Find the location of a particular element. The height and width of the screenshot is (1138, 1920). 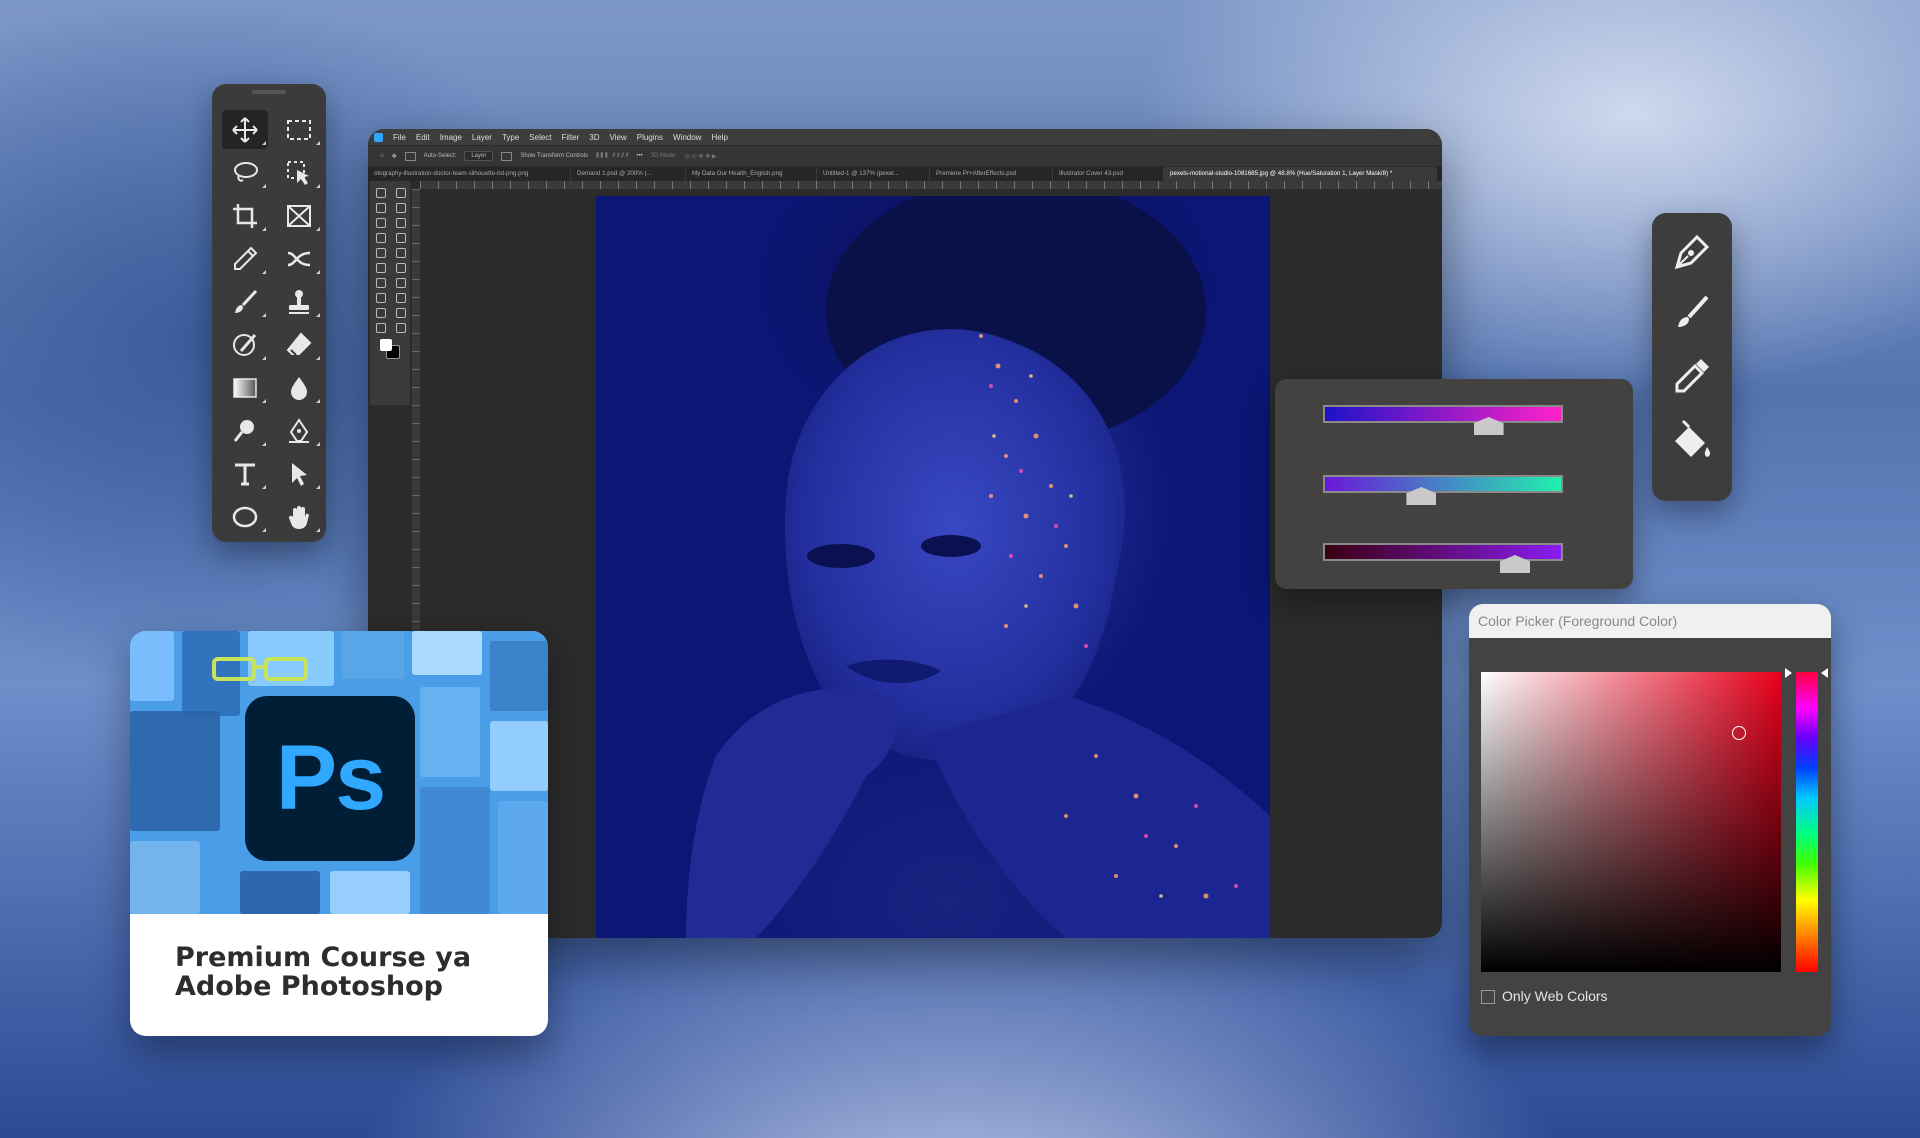

toolbox-panel is located at coordinates (269, 313).